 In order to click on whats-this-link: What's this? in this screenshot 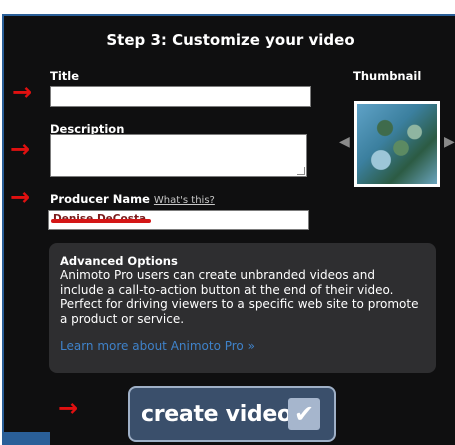, I will do `click(184, 200)`.